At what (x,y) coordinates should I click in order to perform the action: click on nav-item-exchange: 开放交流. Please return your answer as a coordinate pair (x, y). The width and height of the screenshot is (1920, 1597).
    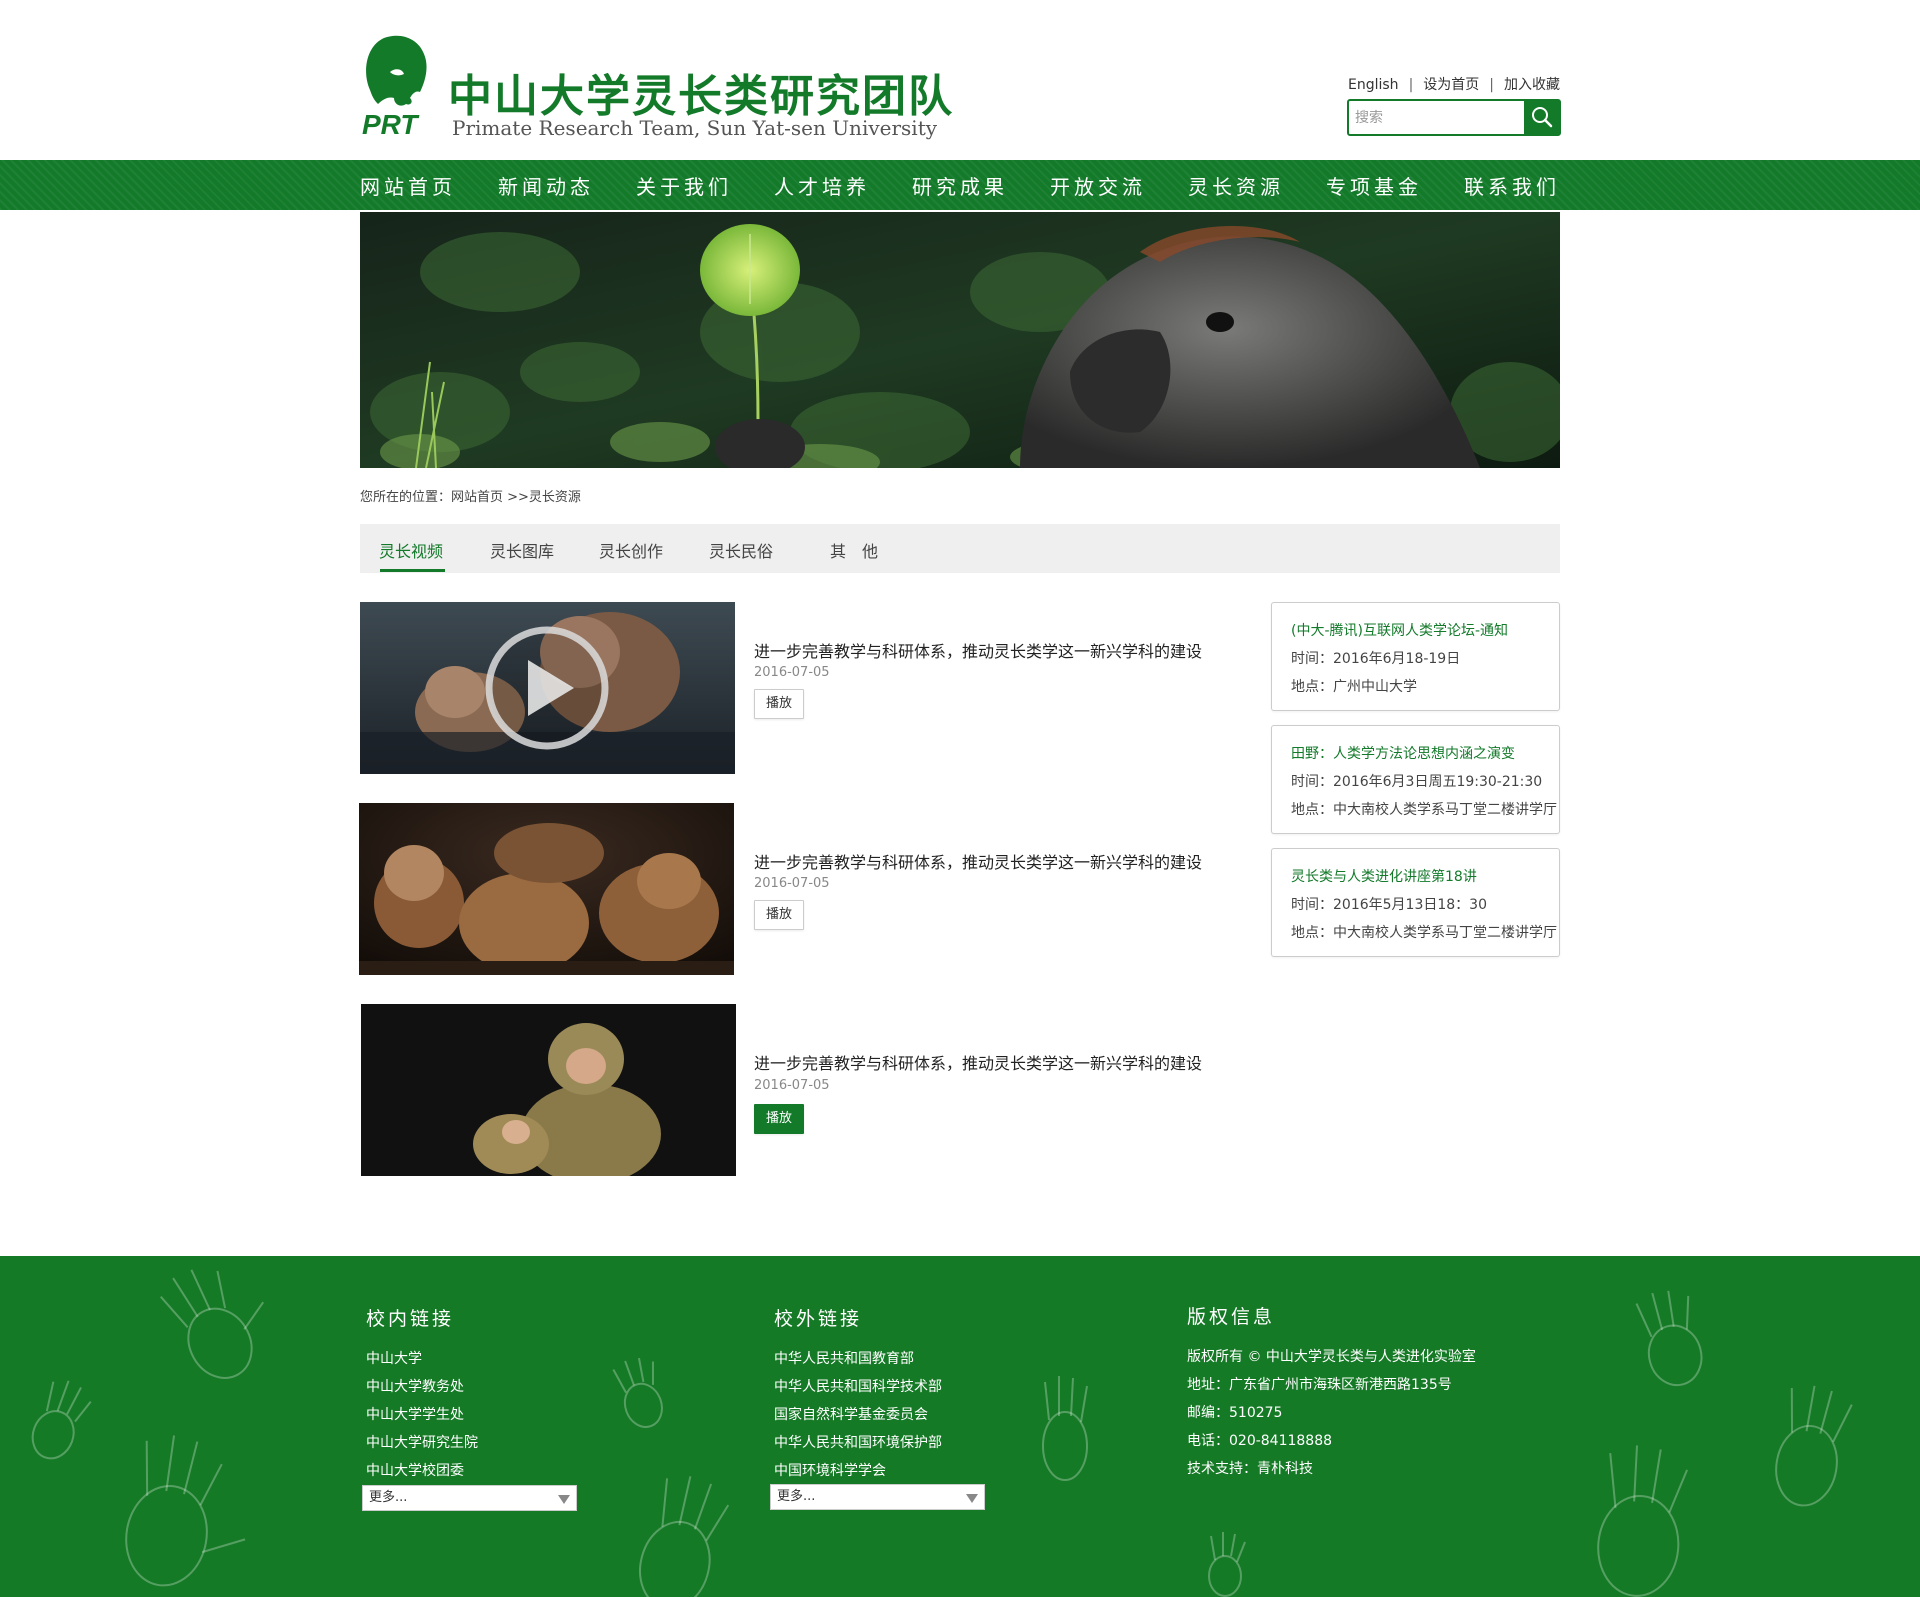
    Looking at the image, I should click on (1098, 185).